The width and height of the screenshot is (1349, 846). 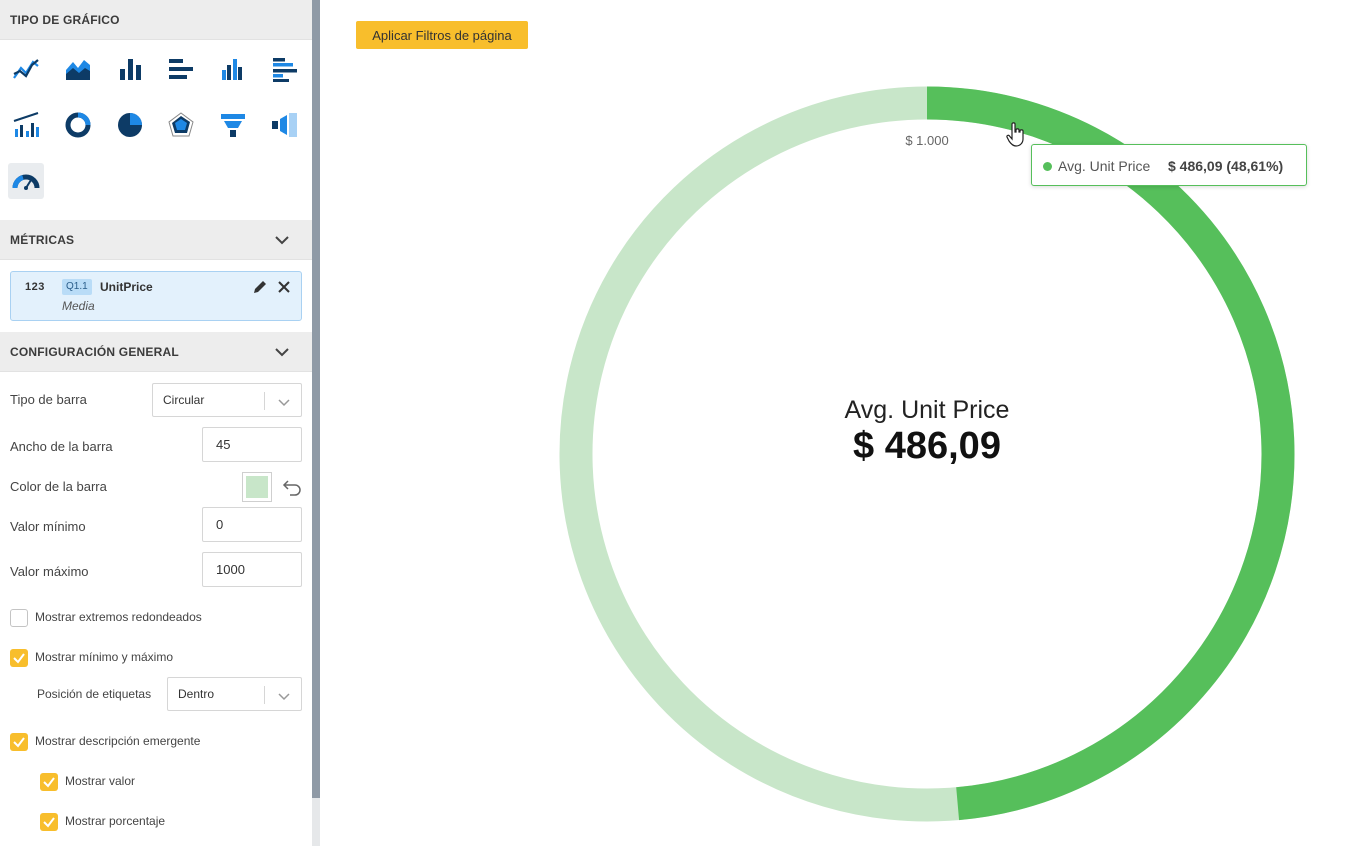 What do you see at coordinates (156, 240) in the screenshot?
I see `metrics-section-header: MÉTRICAS` at bounding box center [156, 240].